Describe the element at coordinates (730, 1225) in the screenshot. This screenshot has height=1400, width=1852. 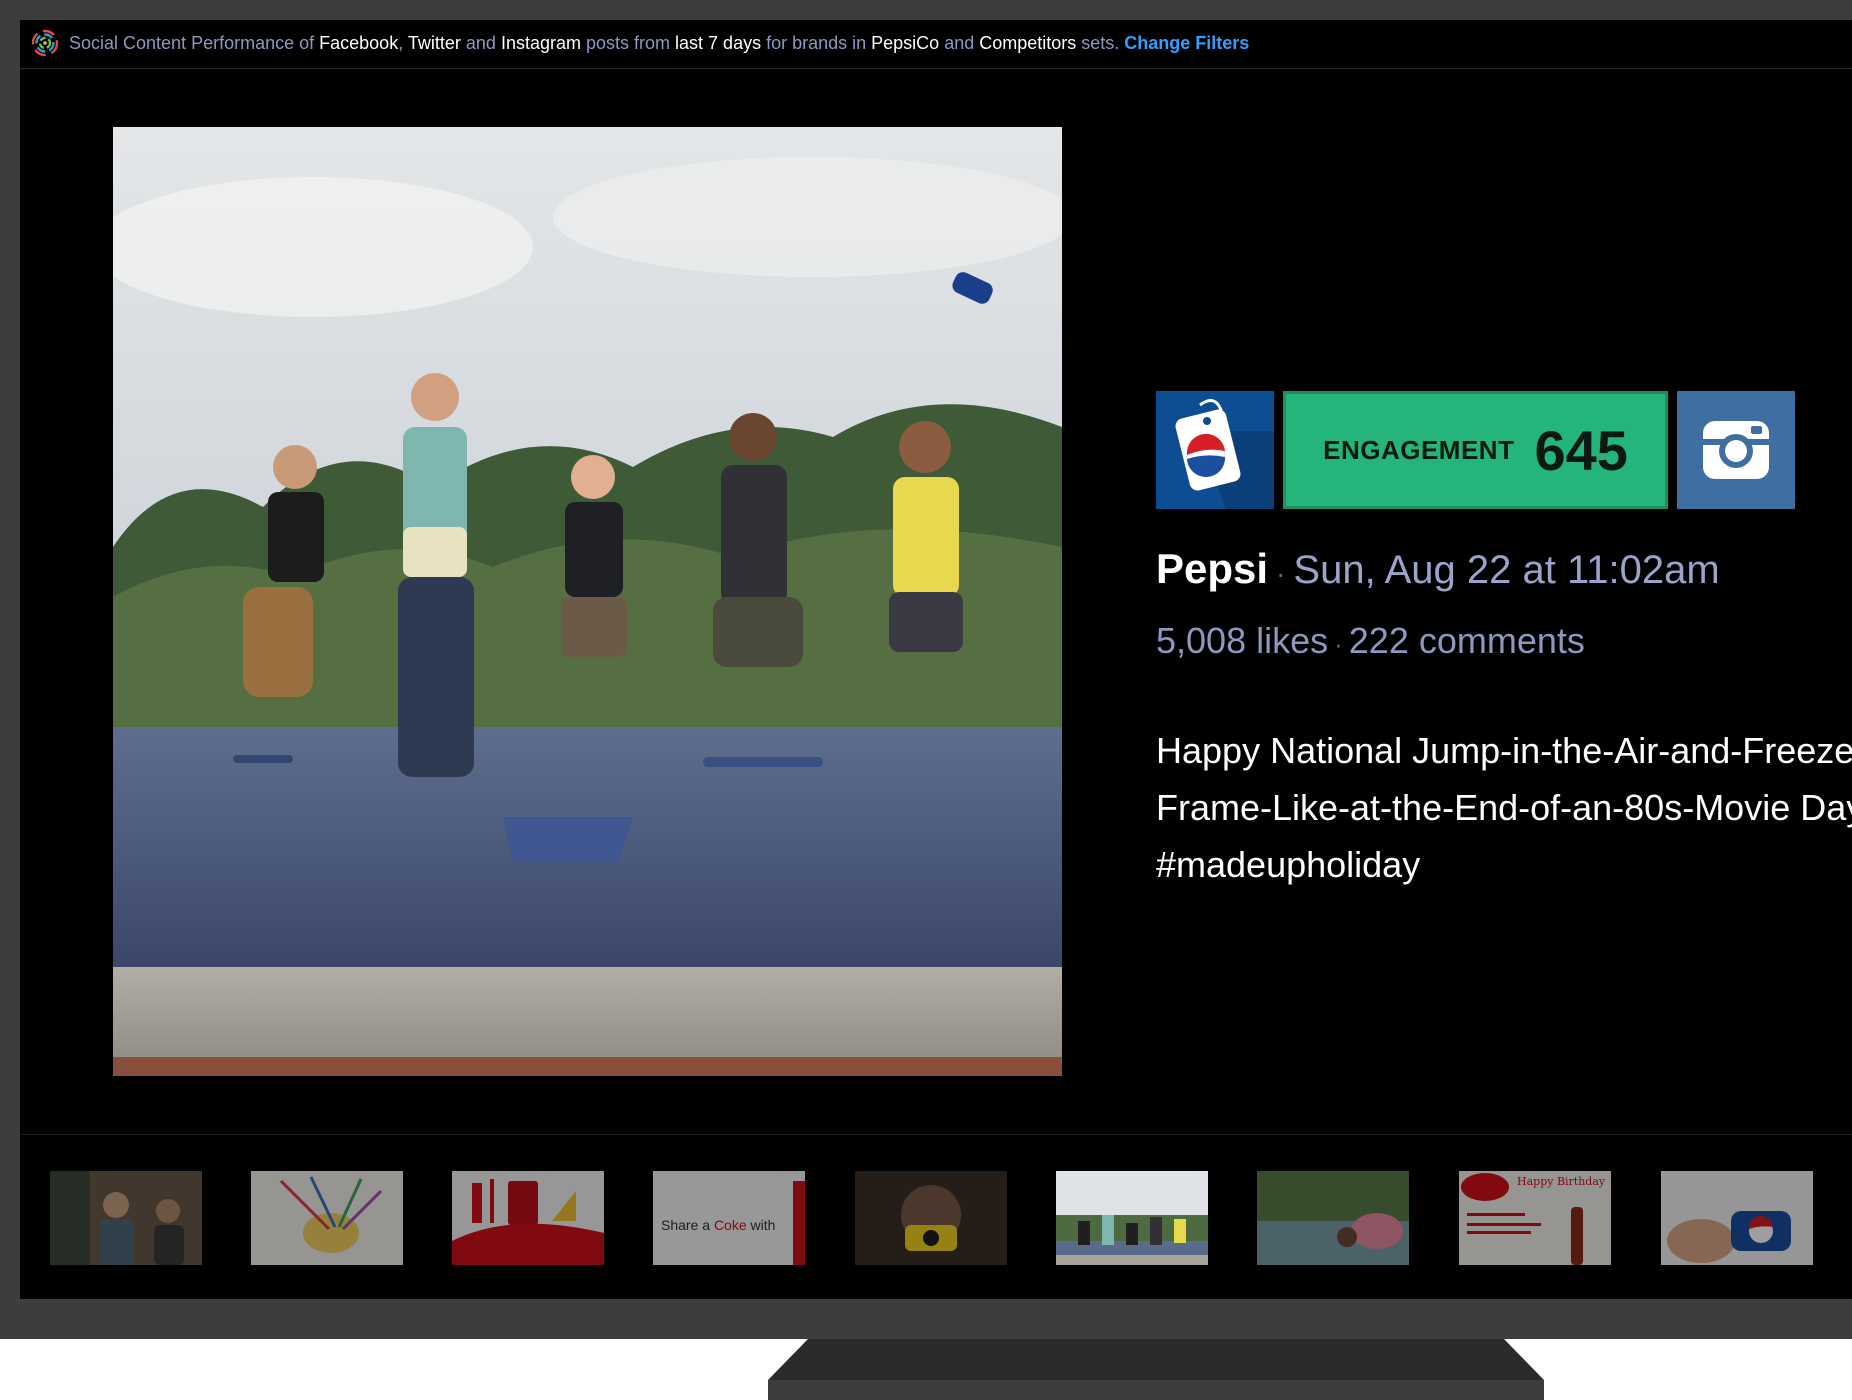
I see `share-brand: Coke` at that location.